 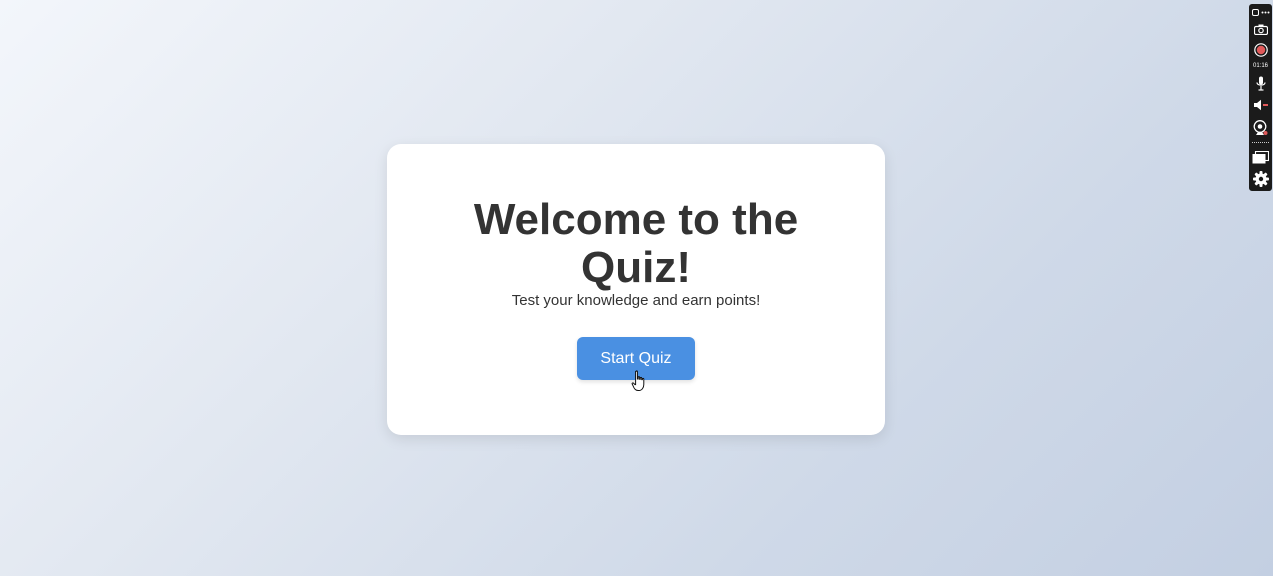 I want to click on record-icon, so click(x=1260, y=50).